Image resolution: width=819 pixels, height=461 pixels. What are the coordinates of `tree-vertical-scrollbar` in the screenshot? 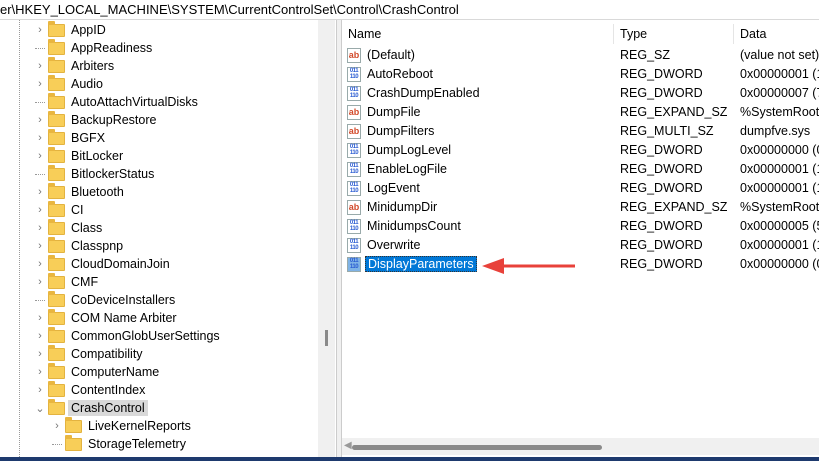 It's located at (326, 238).